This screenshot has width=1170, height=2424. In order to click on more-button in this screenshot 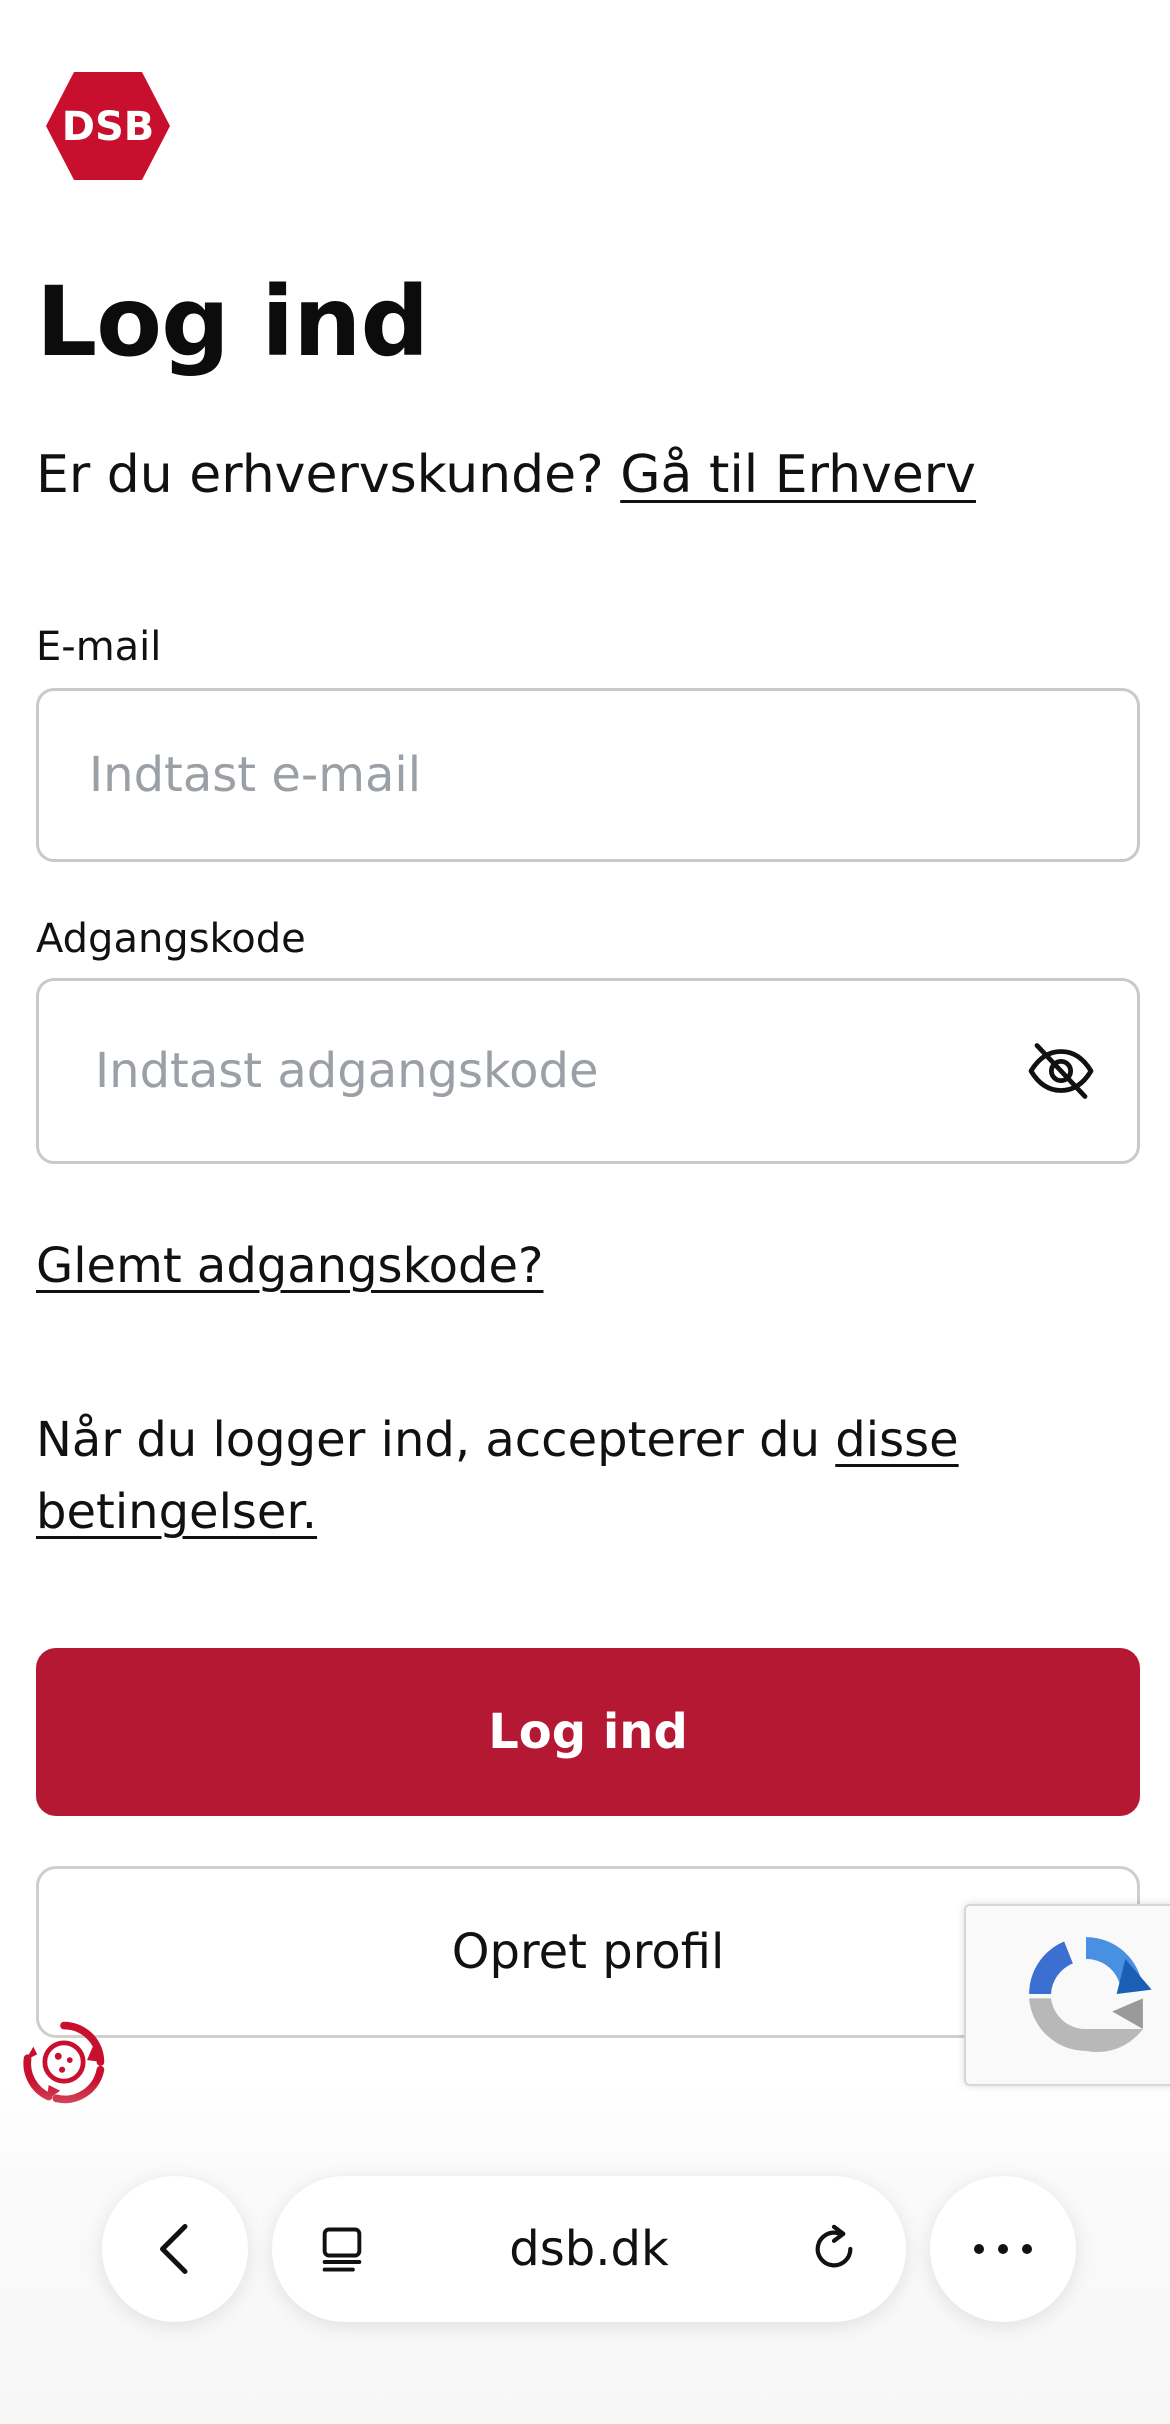, I will do `click(1003, 2249)`.